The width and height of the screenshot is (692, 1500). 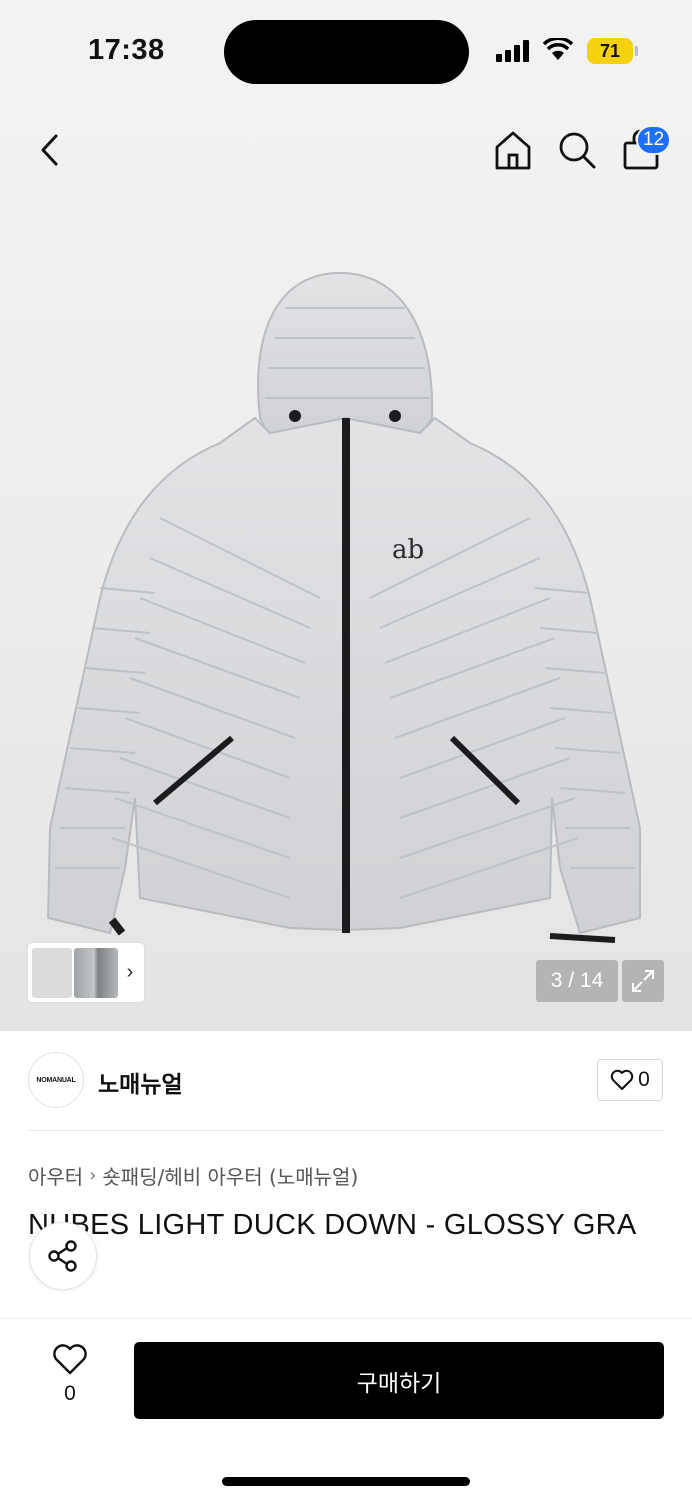 I want to click on status-bar: 17:38 71, so click(x=346, y=52).